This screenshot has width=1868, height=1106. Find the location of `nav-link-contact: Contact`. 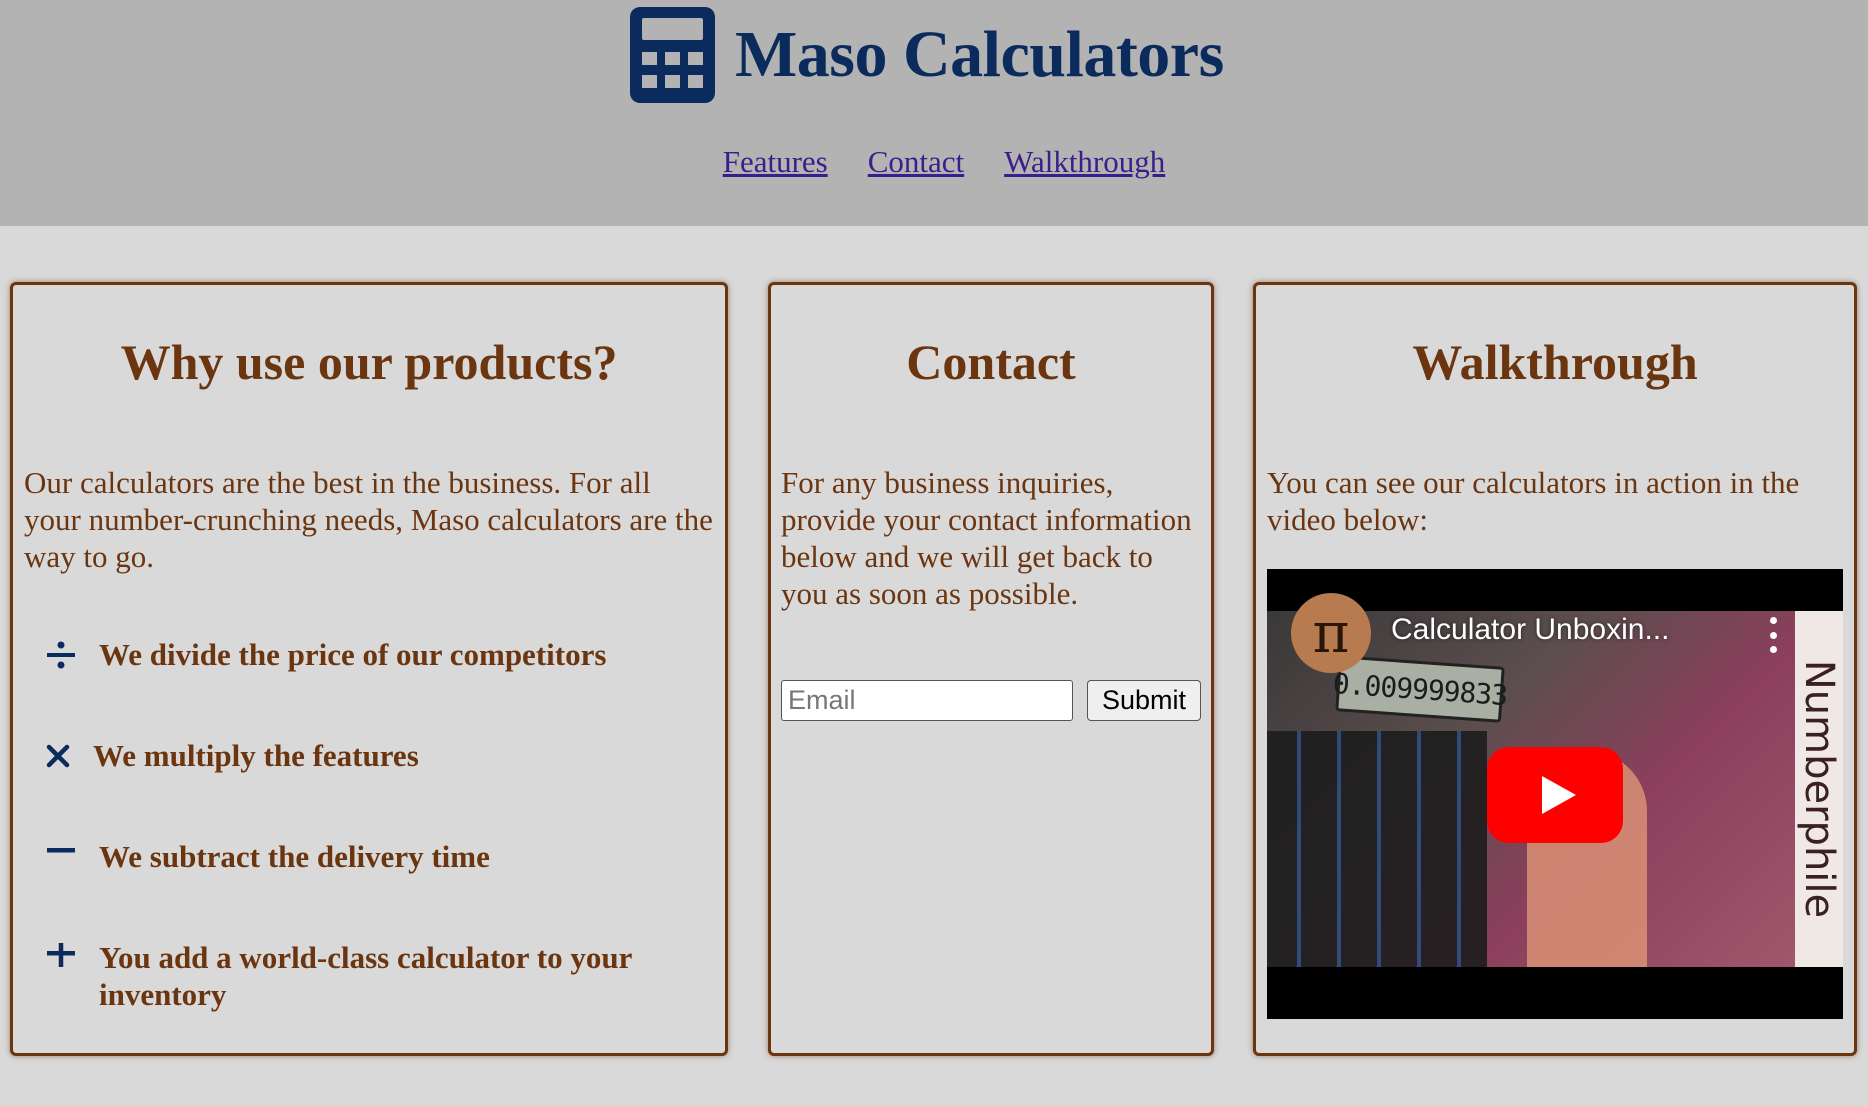

nav-link-contact: Contact is located at coordinates (916, 162).